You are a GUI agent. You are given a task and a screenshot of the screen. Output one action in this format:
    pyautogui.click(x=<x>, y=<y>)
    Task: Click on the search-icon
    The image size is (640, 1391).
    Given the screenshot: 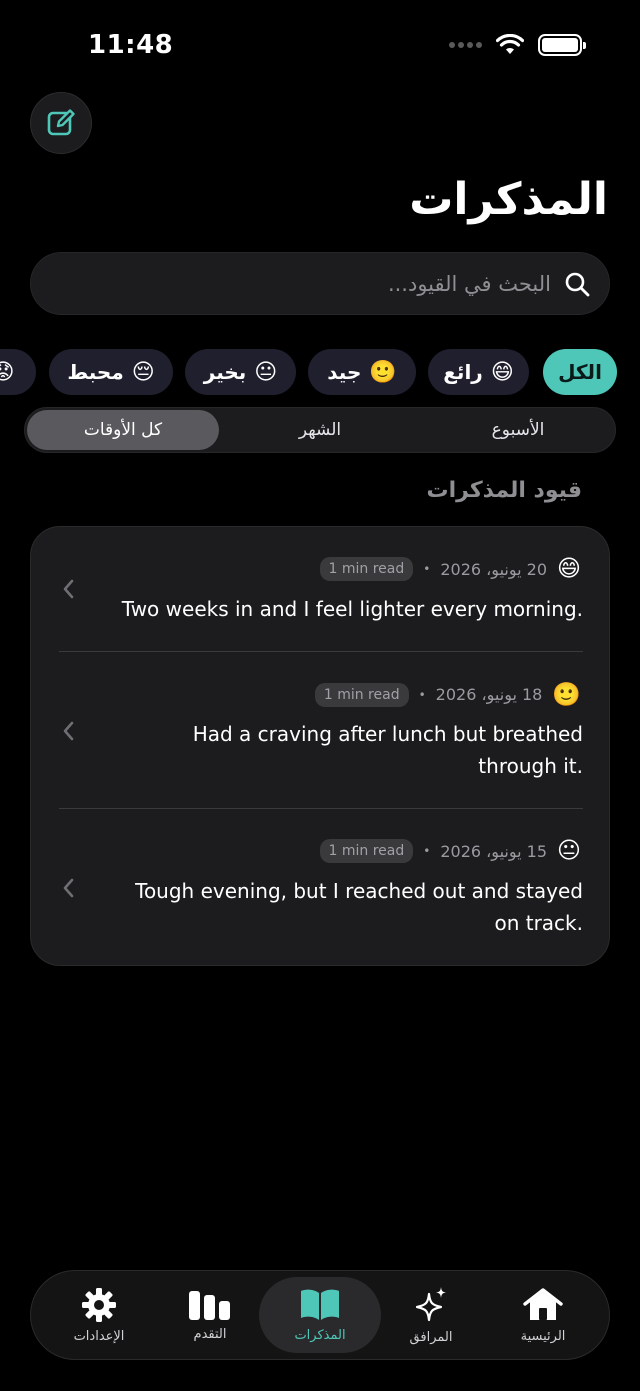 What is the action you would take?
    pyautogui.click(x=577, y=284)
    